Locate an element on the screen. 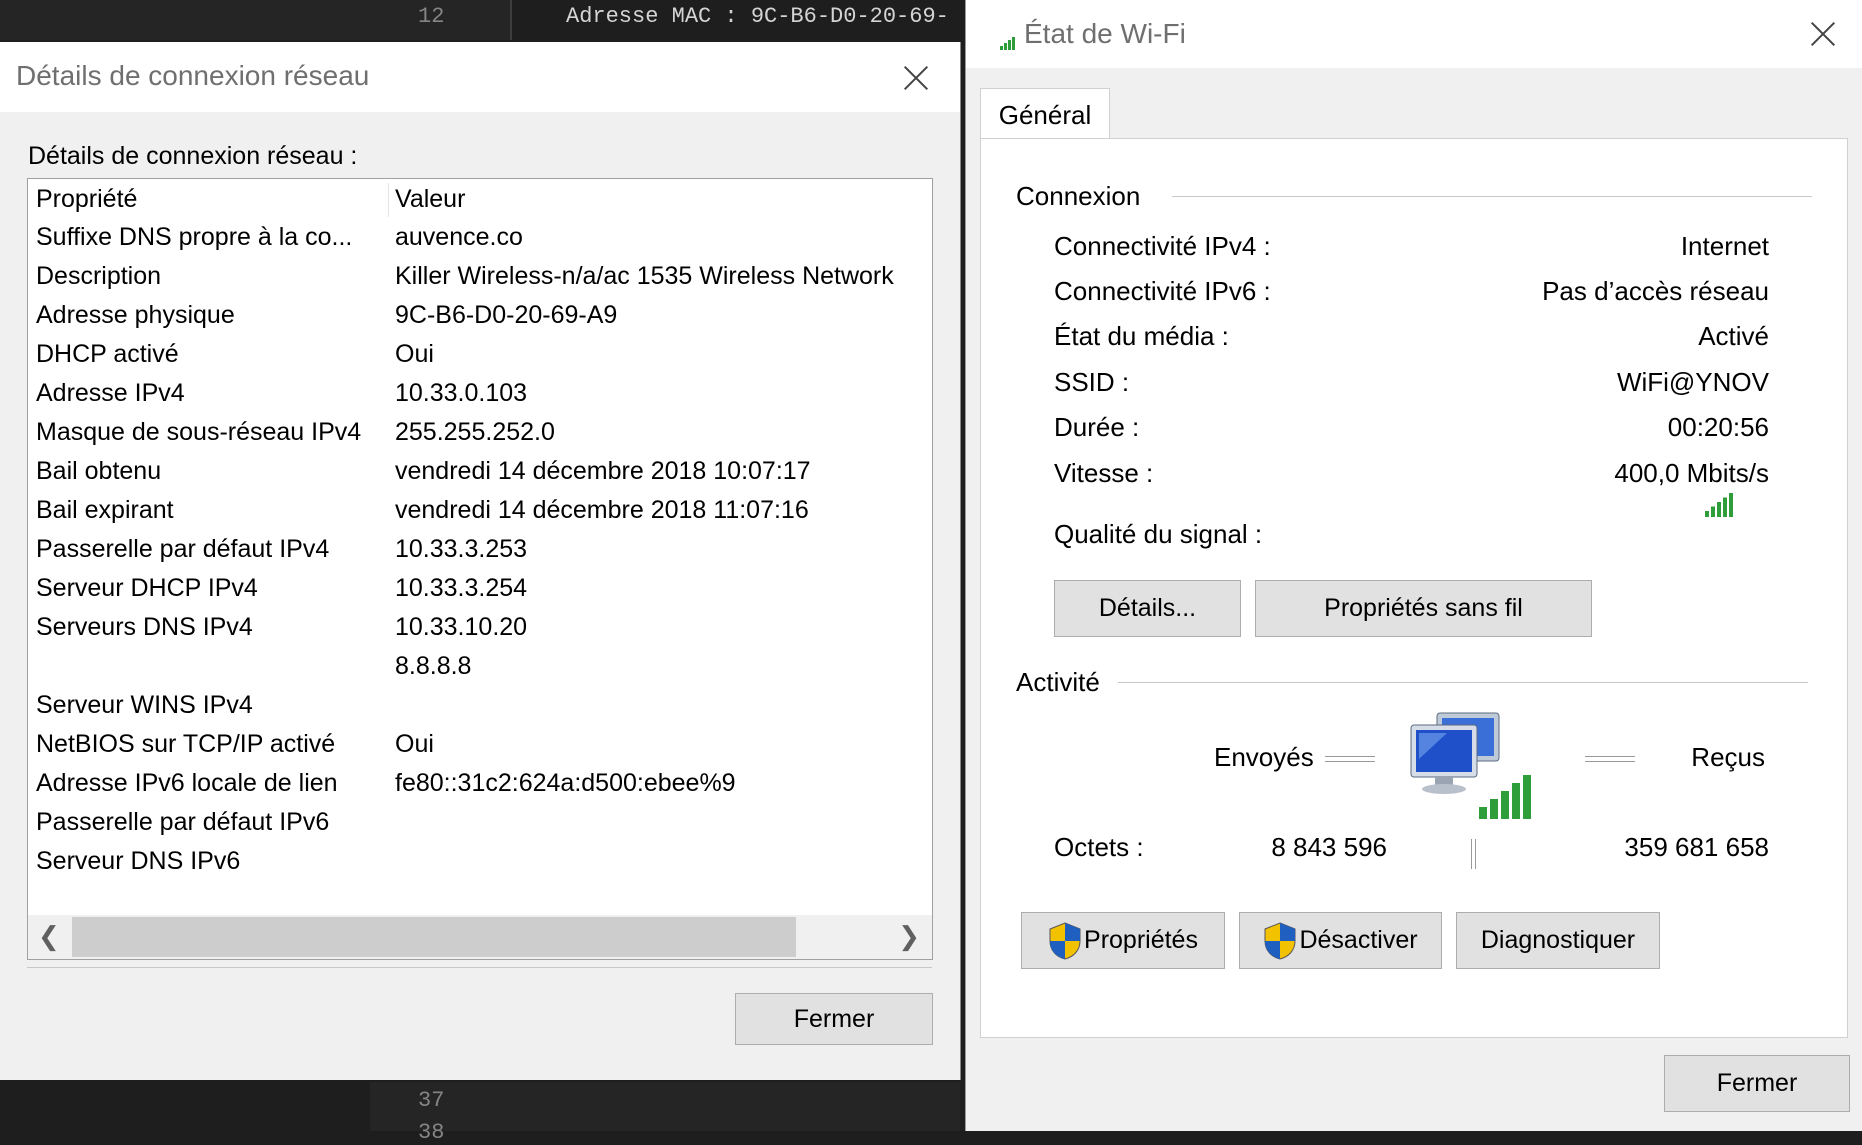 Image resolution: width=1862 pixels, height=1145 pixels. table-row: Passerelle par défaut IPv4 10.33.3.253 is located at coordinates (480, 550).